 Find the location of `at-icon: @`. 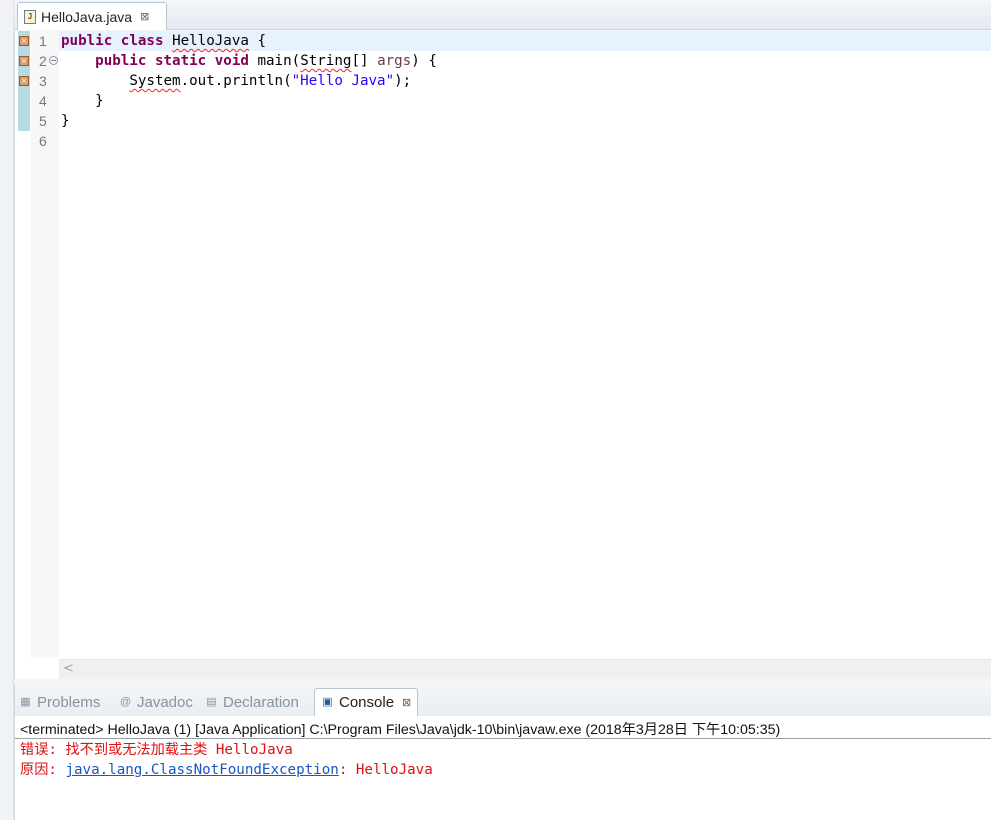

at-icon: @ is located at coordinates (125, 701).